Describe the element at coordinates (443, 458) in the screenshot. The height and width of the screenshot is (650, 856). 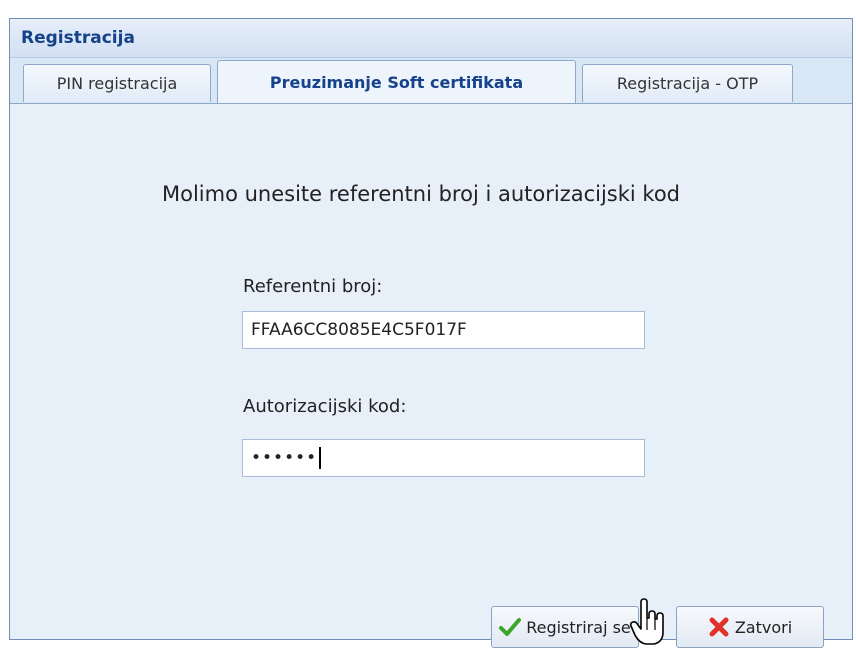
I see `auth-code-input: ••••••` at that location.